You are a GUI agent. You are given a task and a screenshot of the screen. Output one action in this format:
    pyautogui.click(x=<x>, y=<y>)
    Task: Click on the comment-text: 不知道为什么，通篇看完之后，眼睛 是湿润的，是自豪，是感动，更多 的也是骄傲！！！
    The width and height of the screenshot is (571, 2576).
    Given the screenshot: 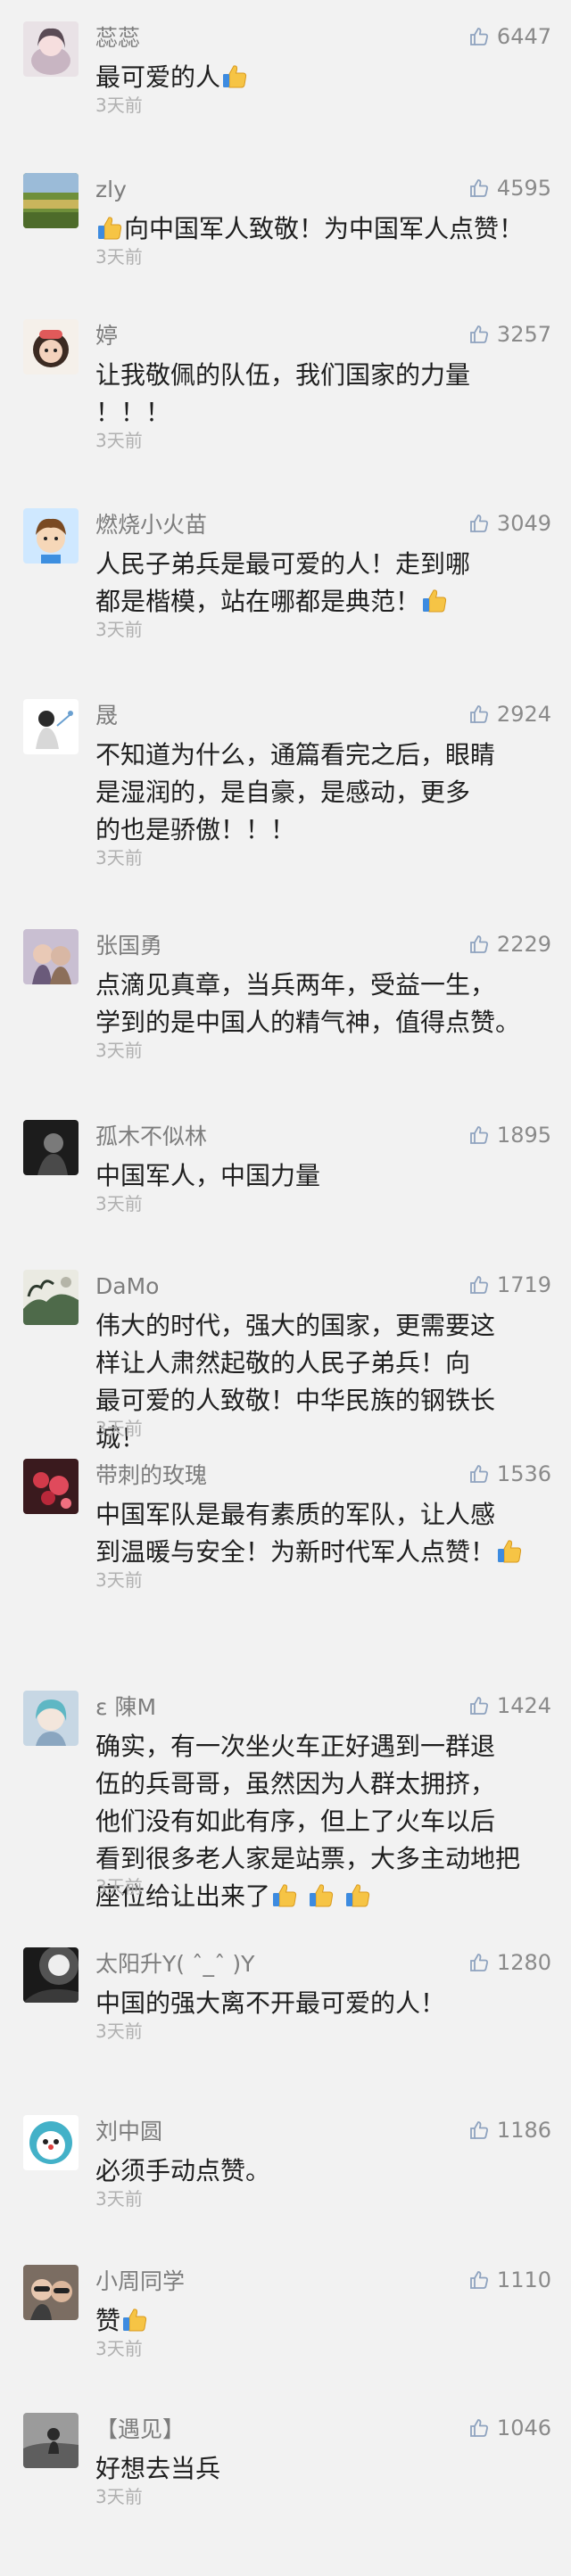 What is the action you would take?
    pyautogui.click(x=319, y=793)
    